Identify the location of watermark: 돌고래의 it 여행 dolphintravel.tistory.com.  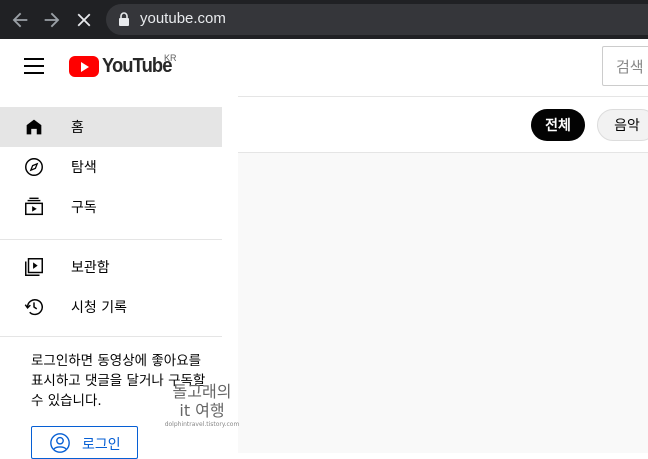
(202, 406).